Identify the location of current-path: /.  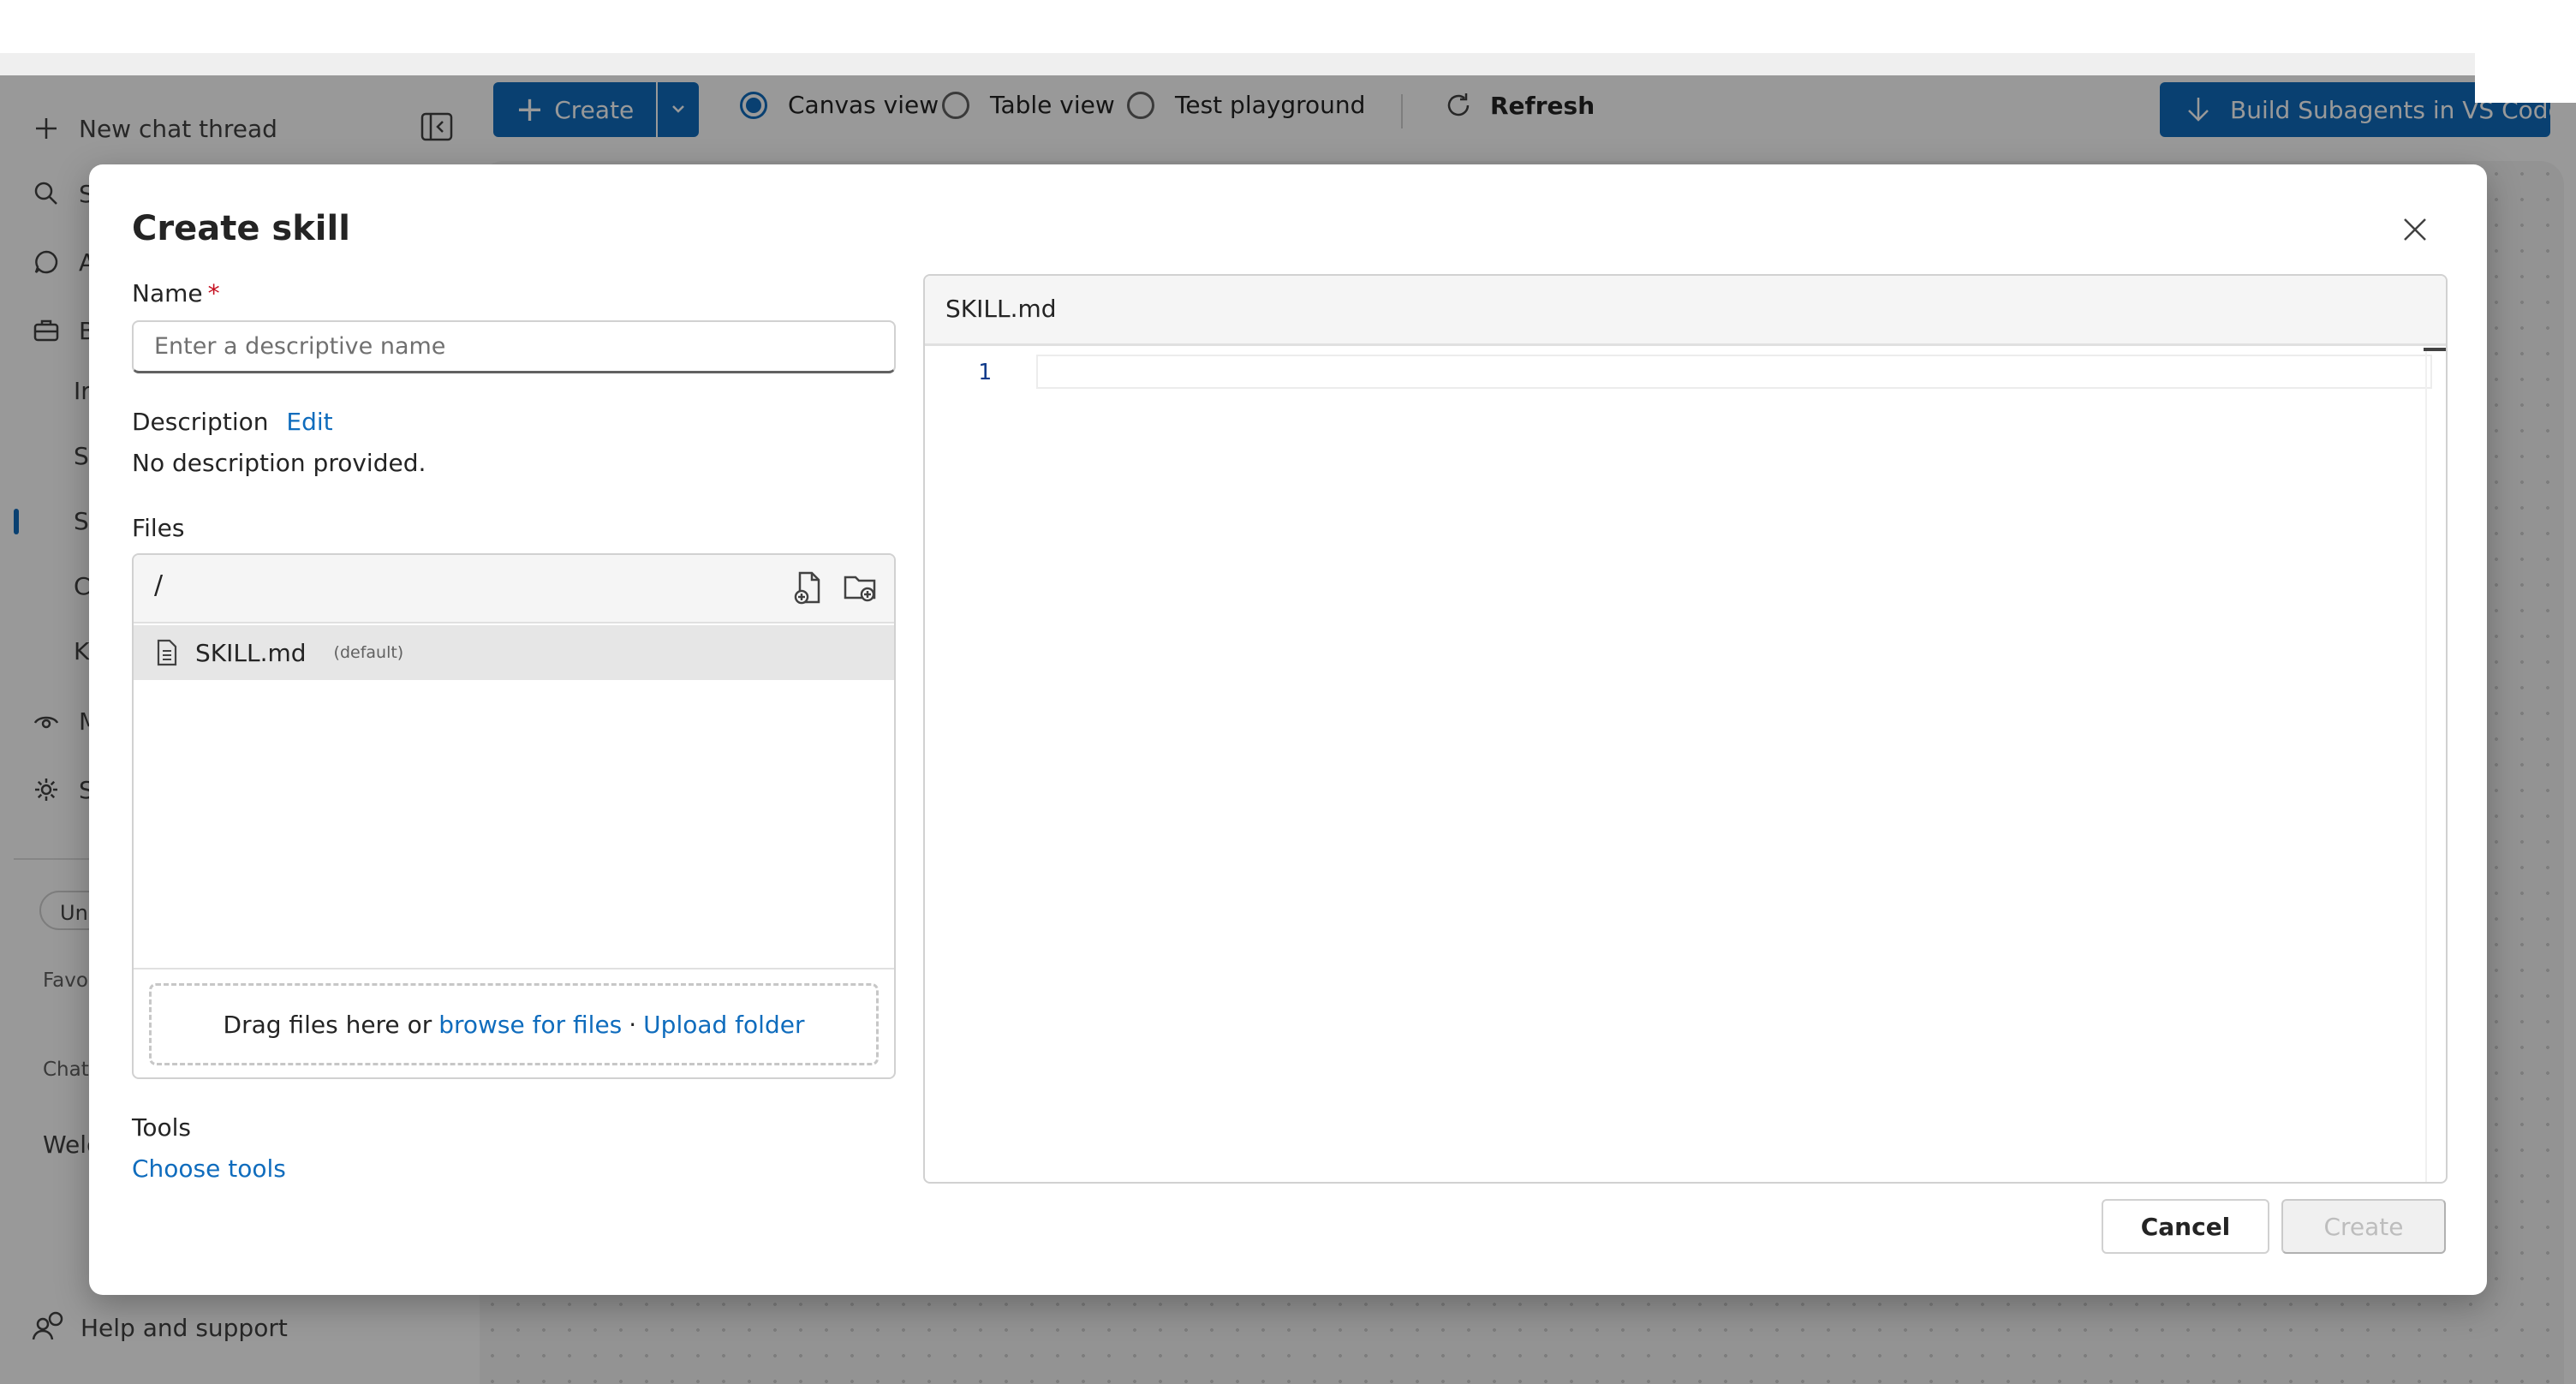
(159, 585).